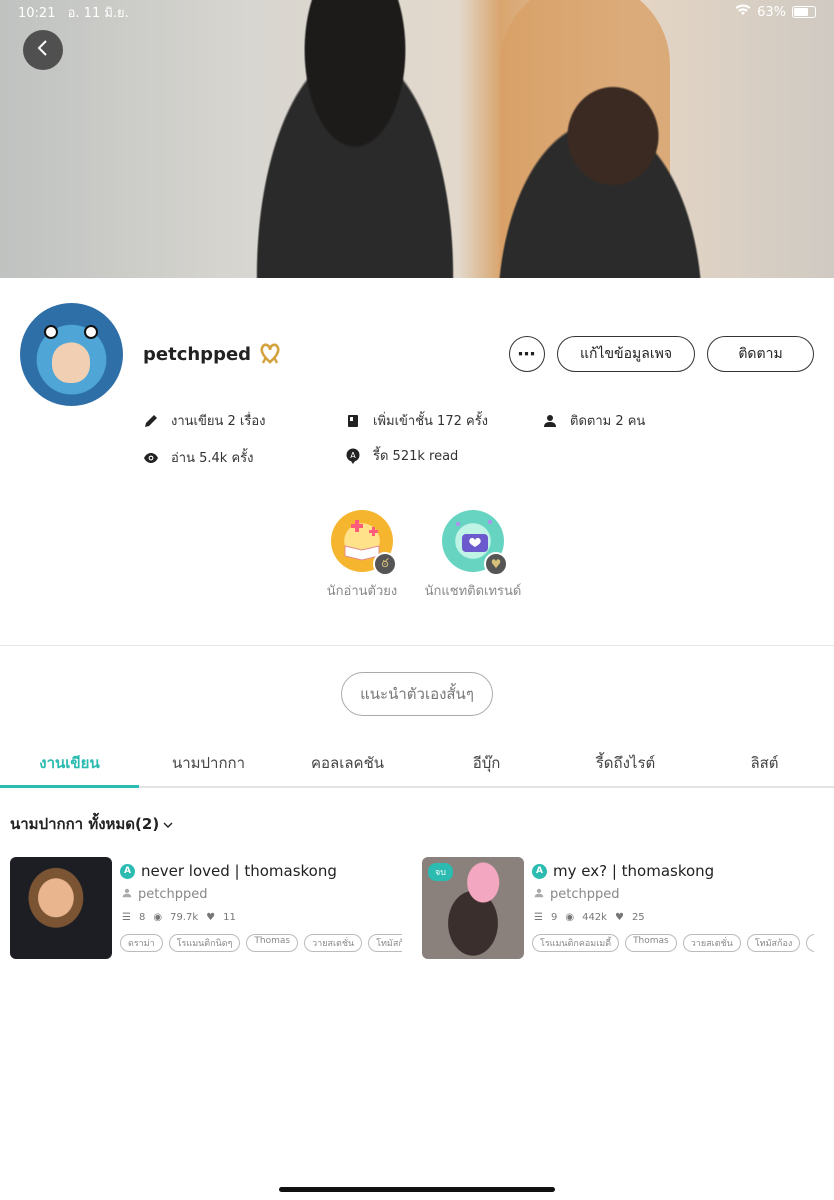 This screenshot has height=1200, width=834. I want to click on back-button, so click(43, 50).